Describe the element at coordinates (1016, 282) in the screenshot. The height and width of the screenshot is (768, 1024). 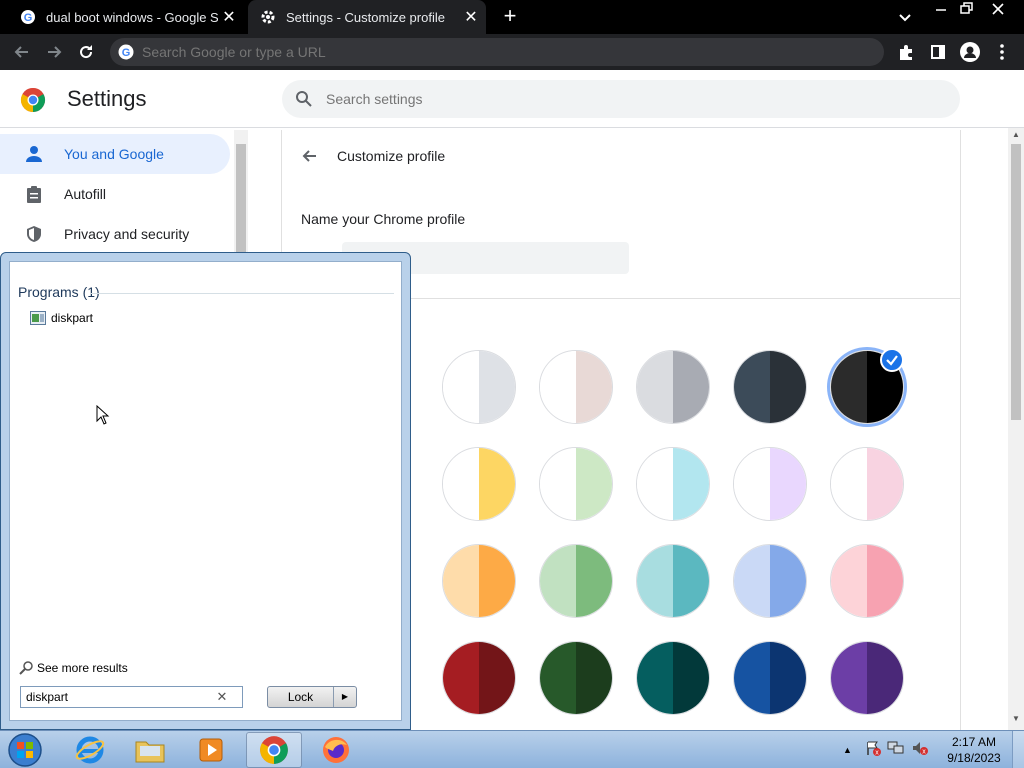
I see `scrollbar-thumb` at that location.